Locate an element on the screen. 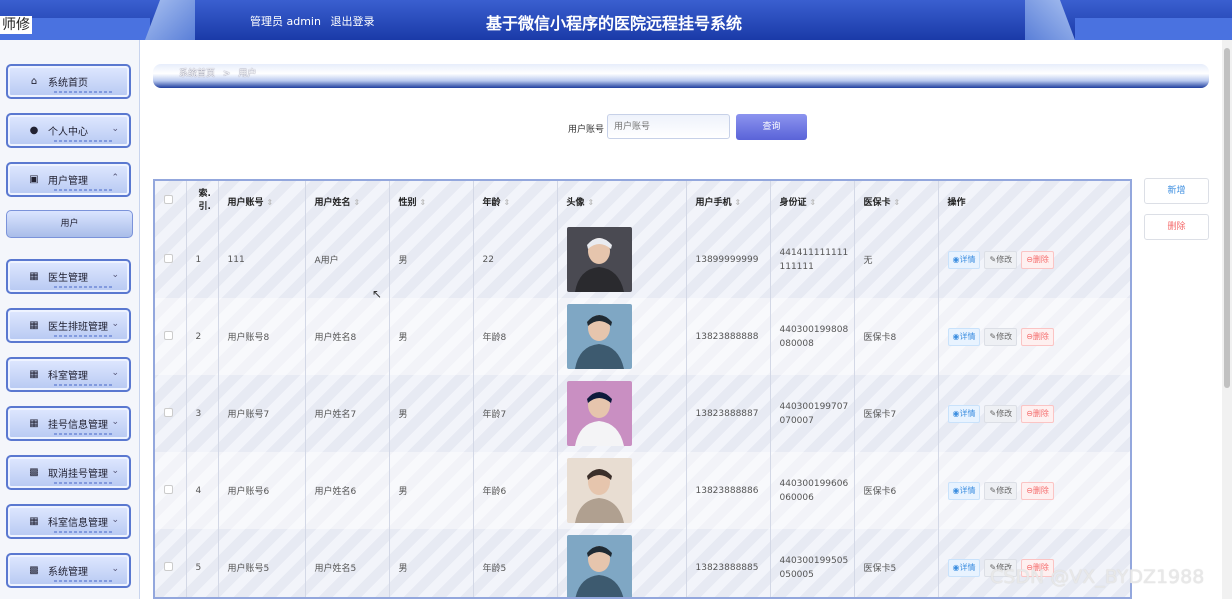 This screenshot has width=1232, height=599. logout-link: 退出登录 is located at coordinates (352, 21).